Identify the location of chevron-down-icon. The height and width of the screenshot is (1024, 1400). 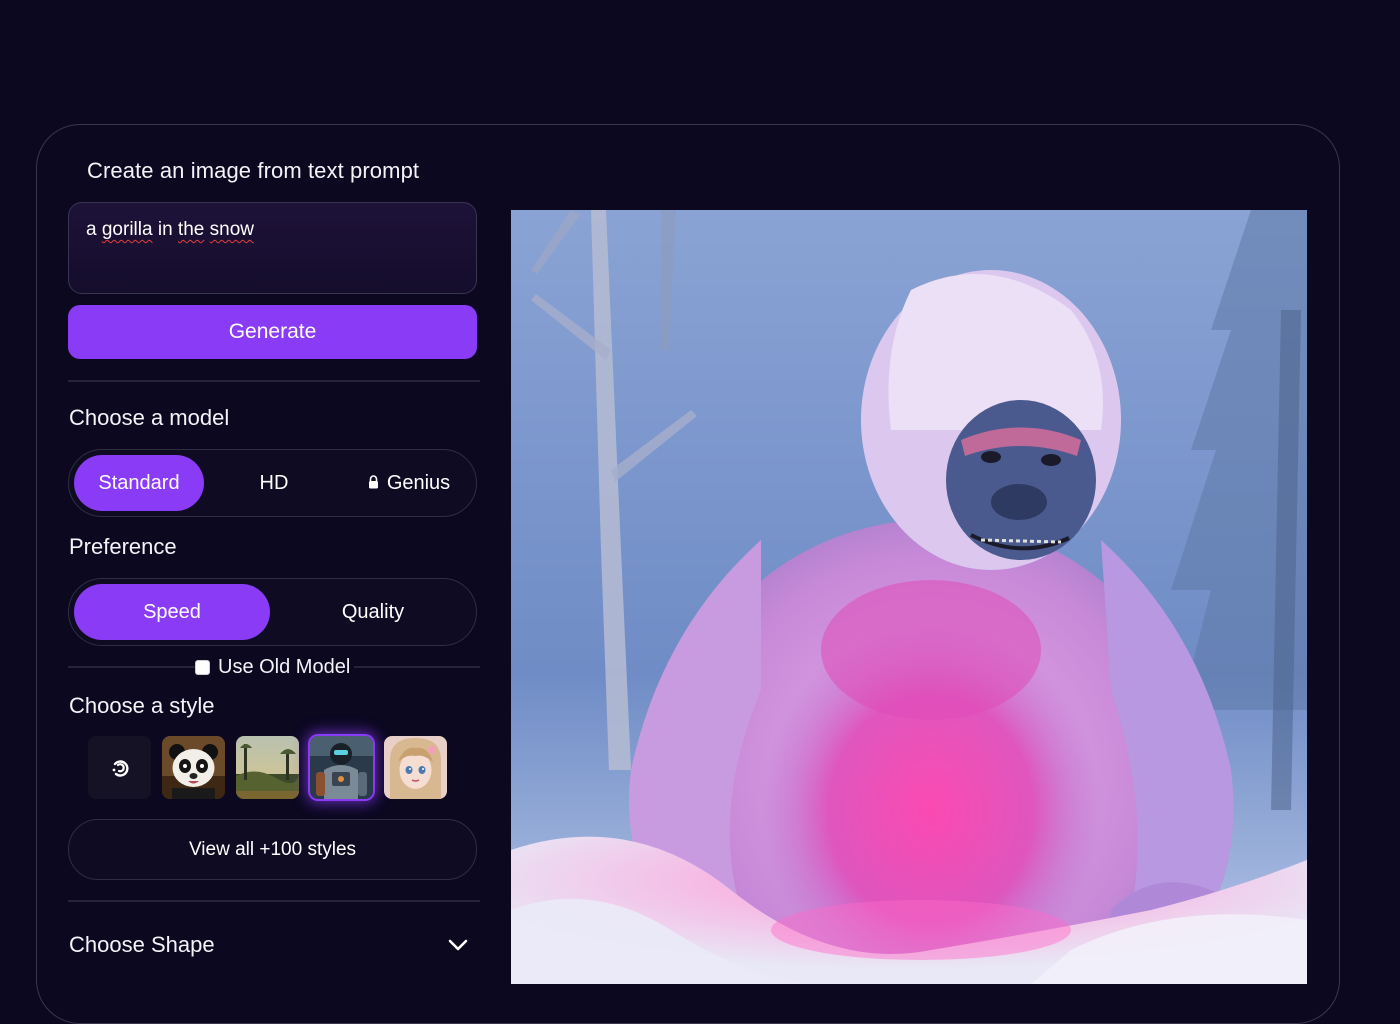
(458, 945).